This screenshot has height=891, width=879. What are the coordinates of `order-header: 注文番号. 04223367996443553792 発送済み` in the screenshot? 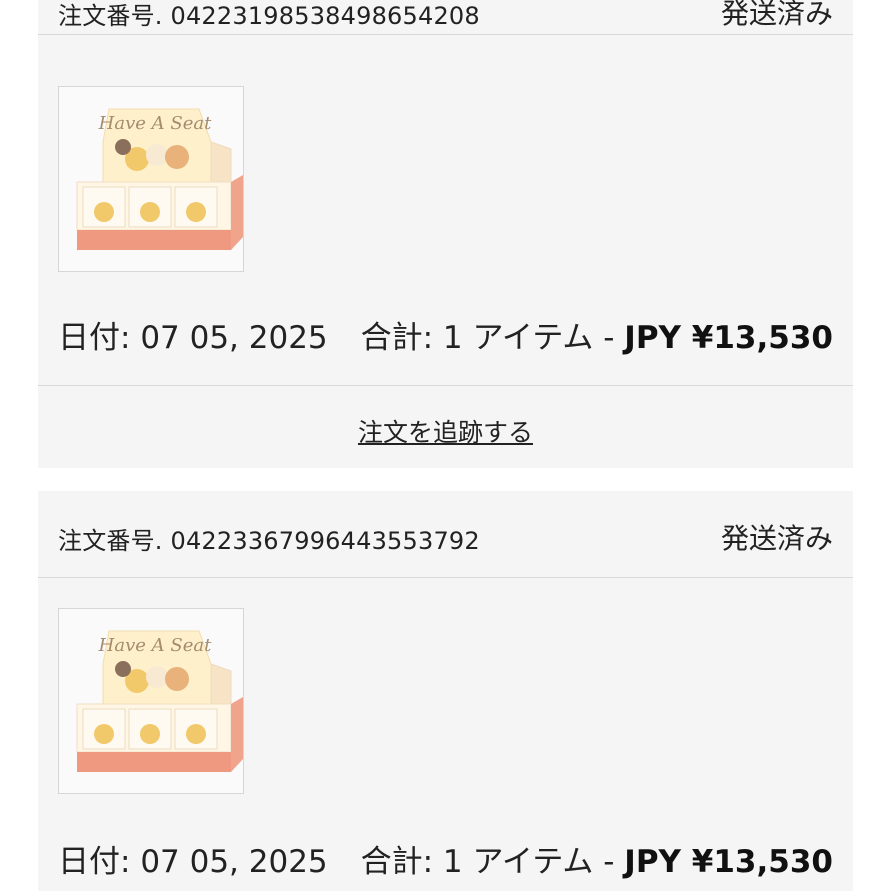 It's located at (445, 534).